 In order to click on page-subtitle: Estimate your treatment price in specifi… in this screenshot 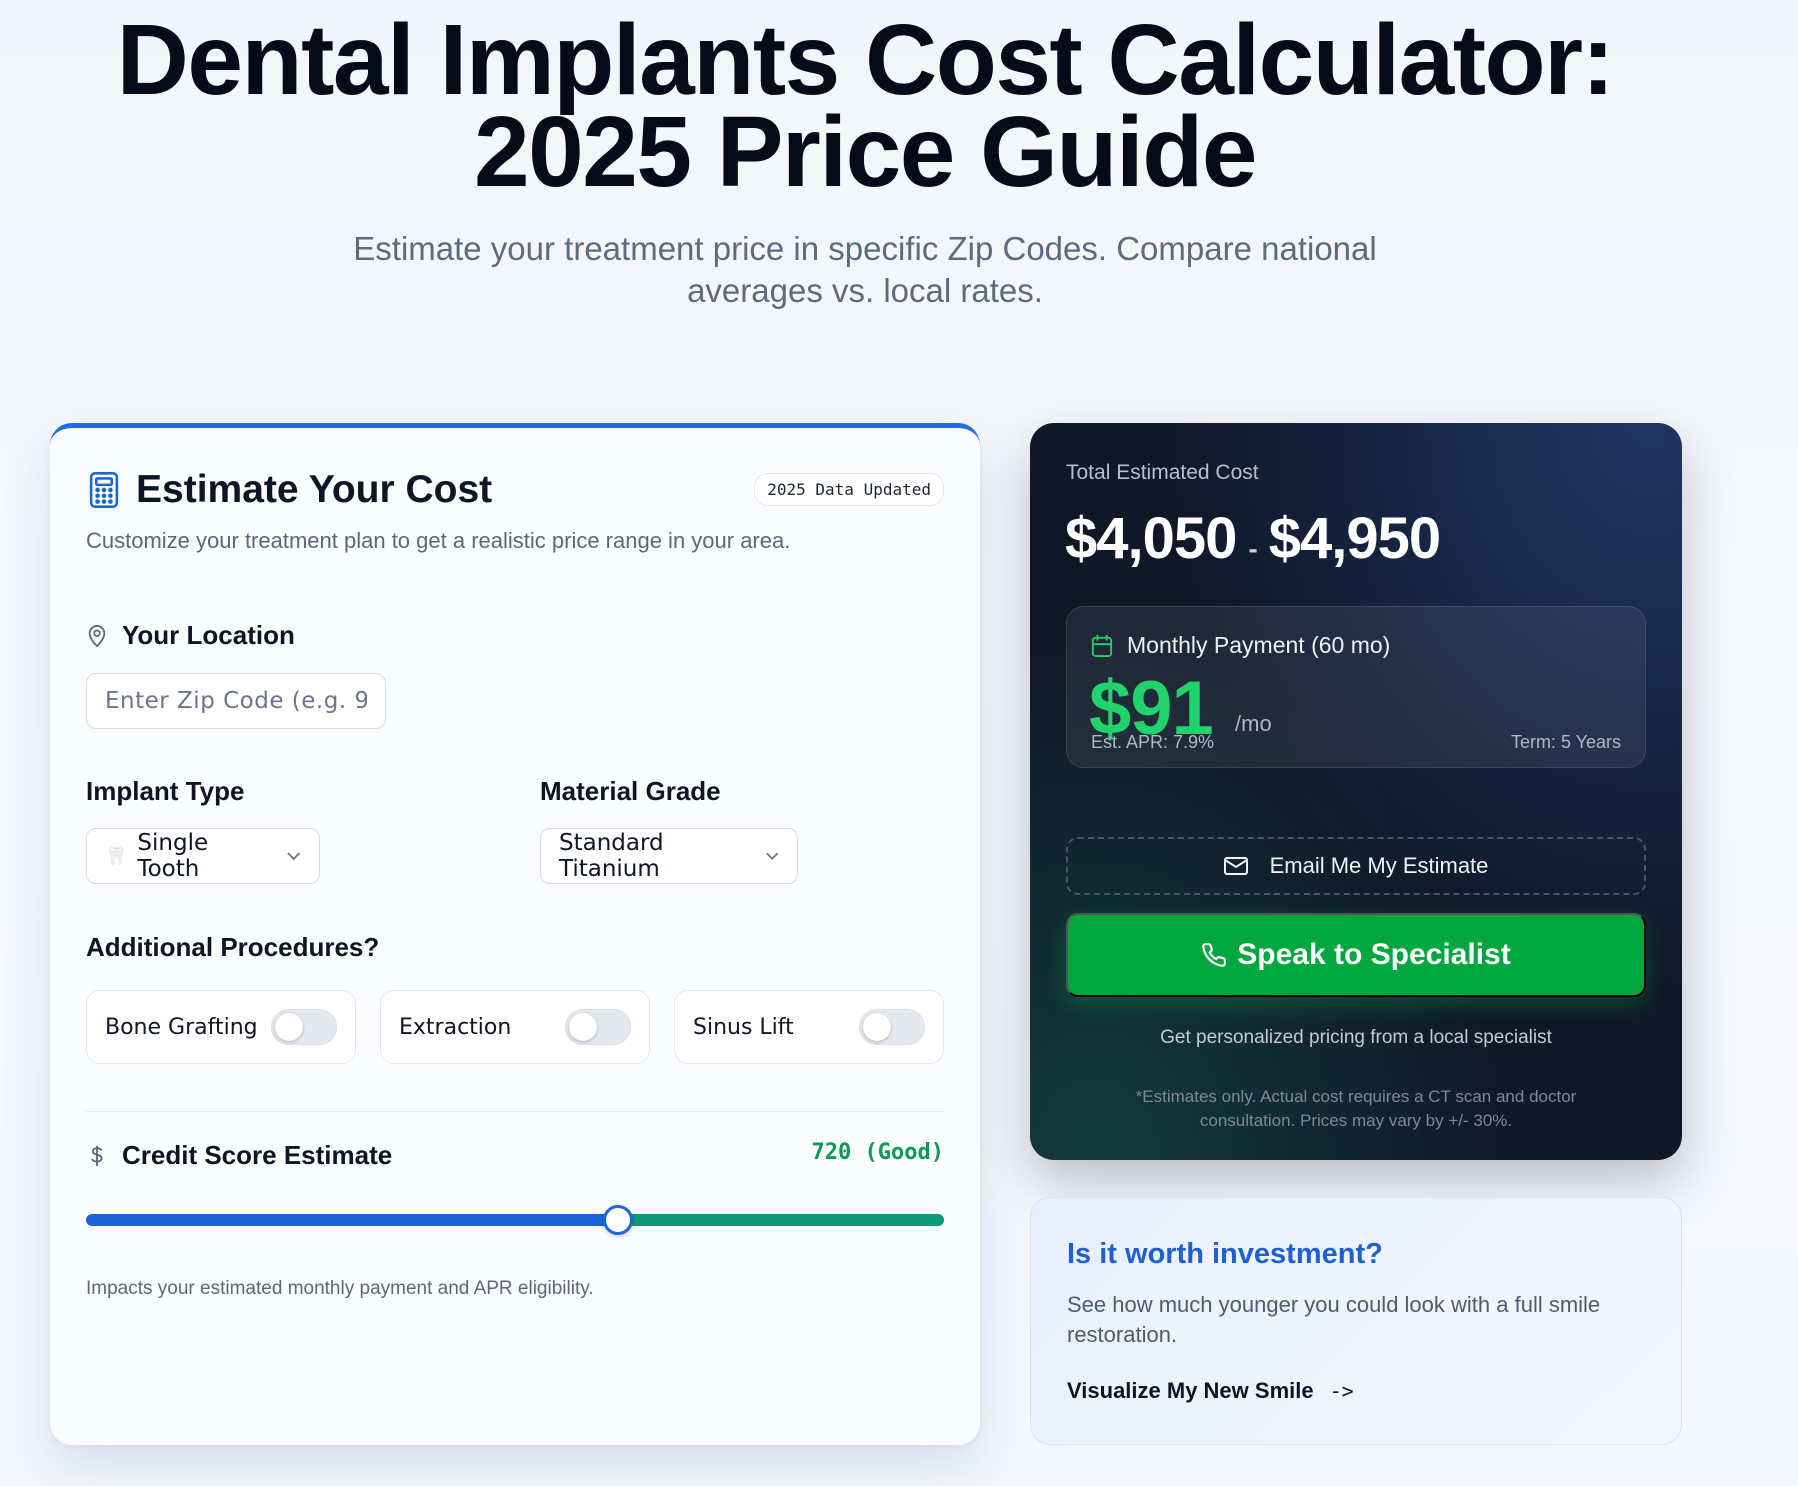, I will do `click(865, 269)`.